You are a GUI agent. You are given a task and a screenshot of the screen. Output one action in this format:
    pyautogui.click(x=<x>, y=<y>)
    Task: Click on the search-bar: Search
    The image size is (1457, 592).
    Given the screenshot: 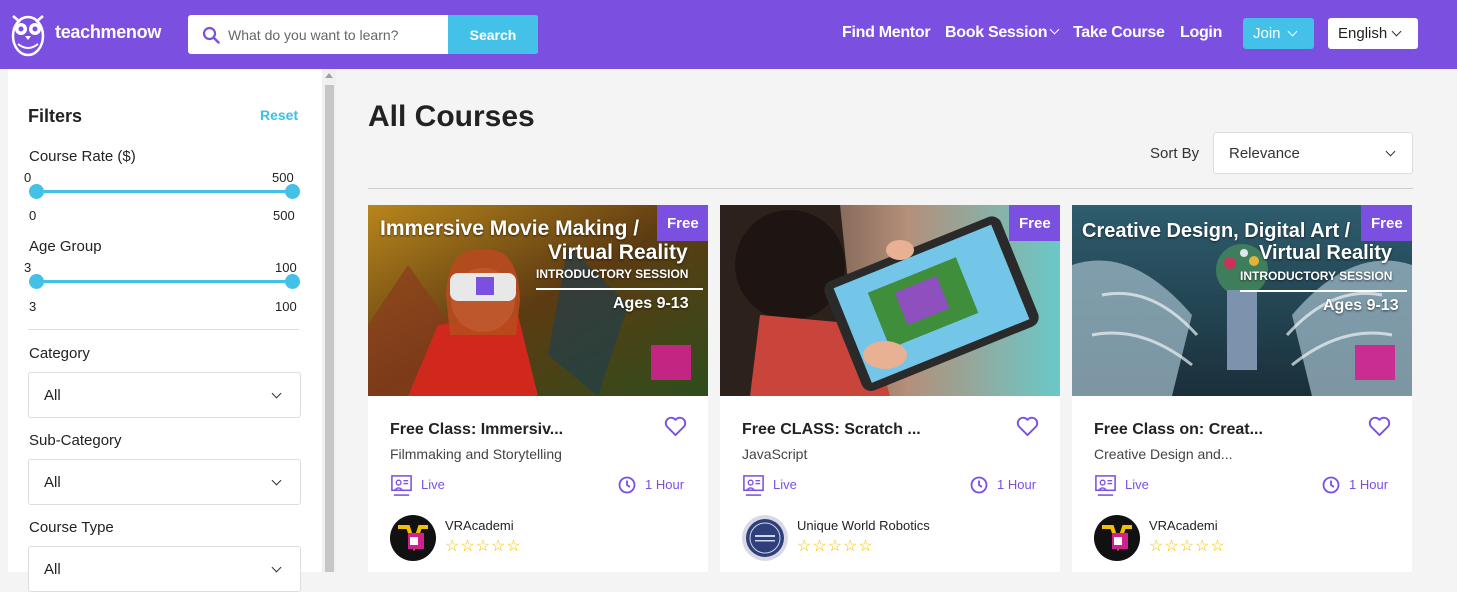 What is the action you would take?
    pyautogui.click(x=363, y=34)
    